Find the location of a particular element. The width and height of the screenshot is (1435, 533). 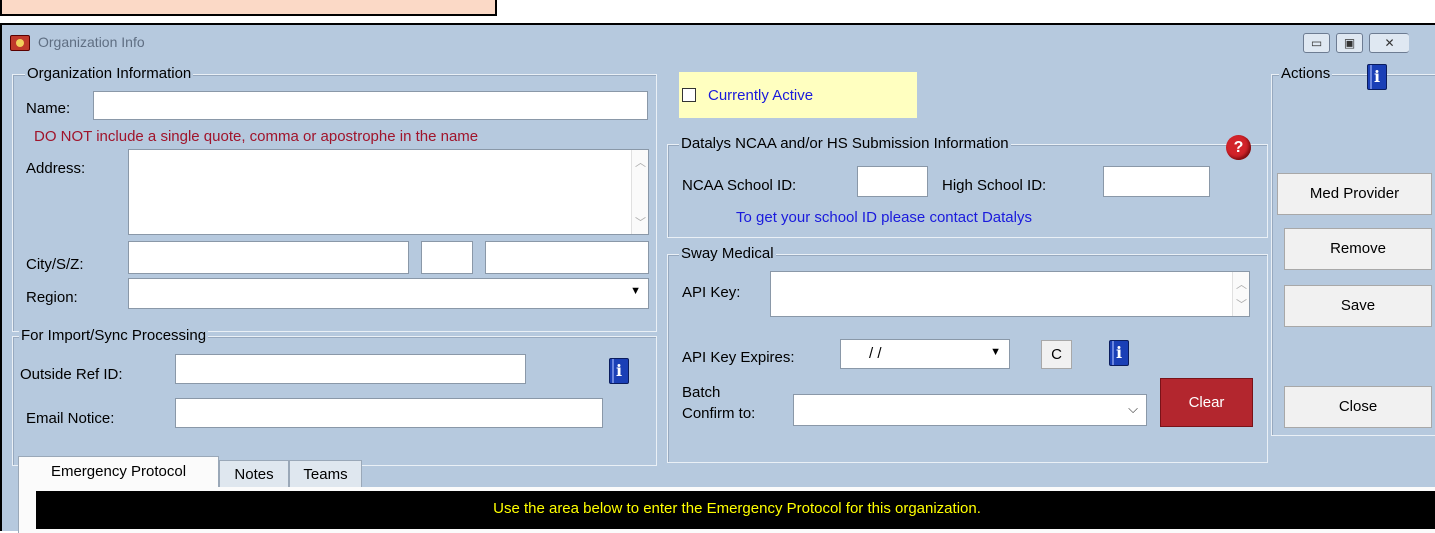

window-title: Organization Info is located at coordinates (91, 42).